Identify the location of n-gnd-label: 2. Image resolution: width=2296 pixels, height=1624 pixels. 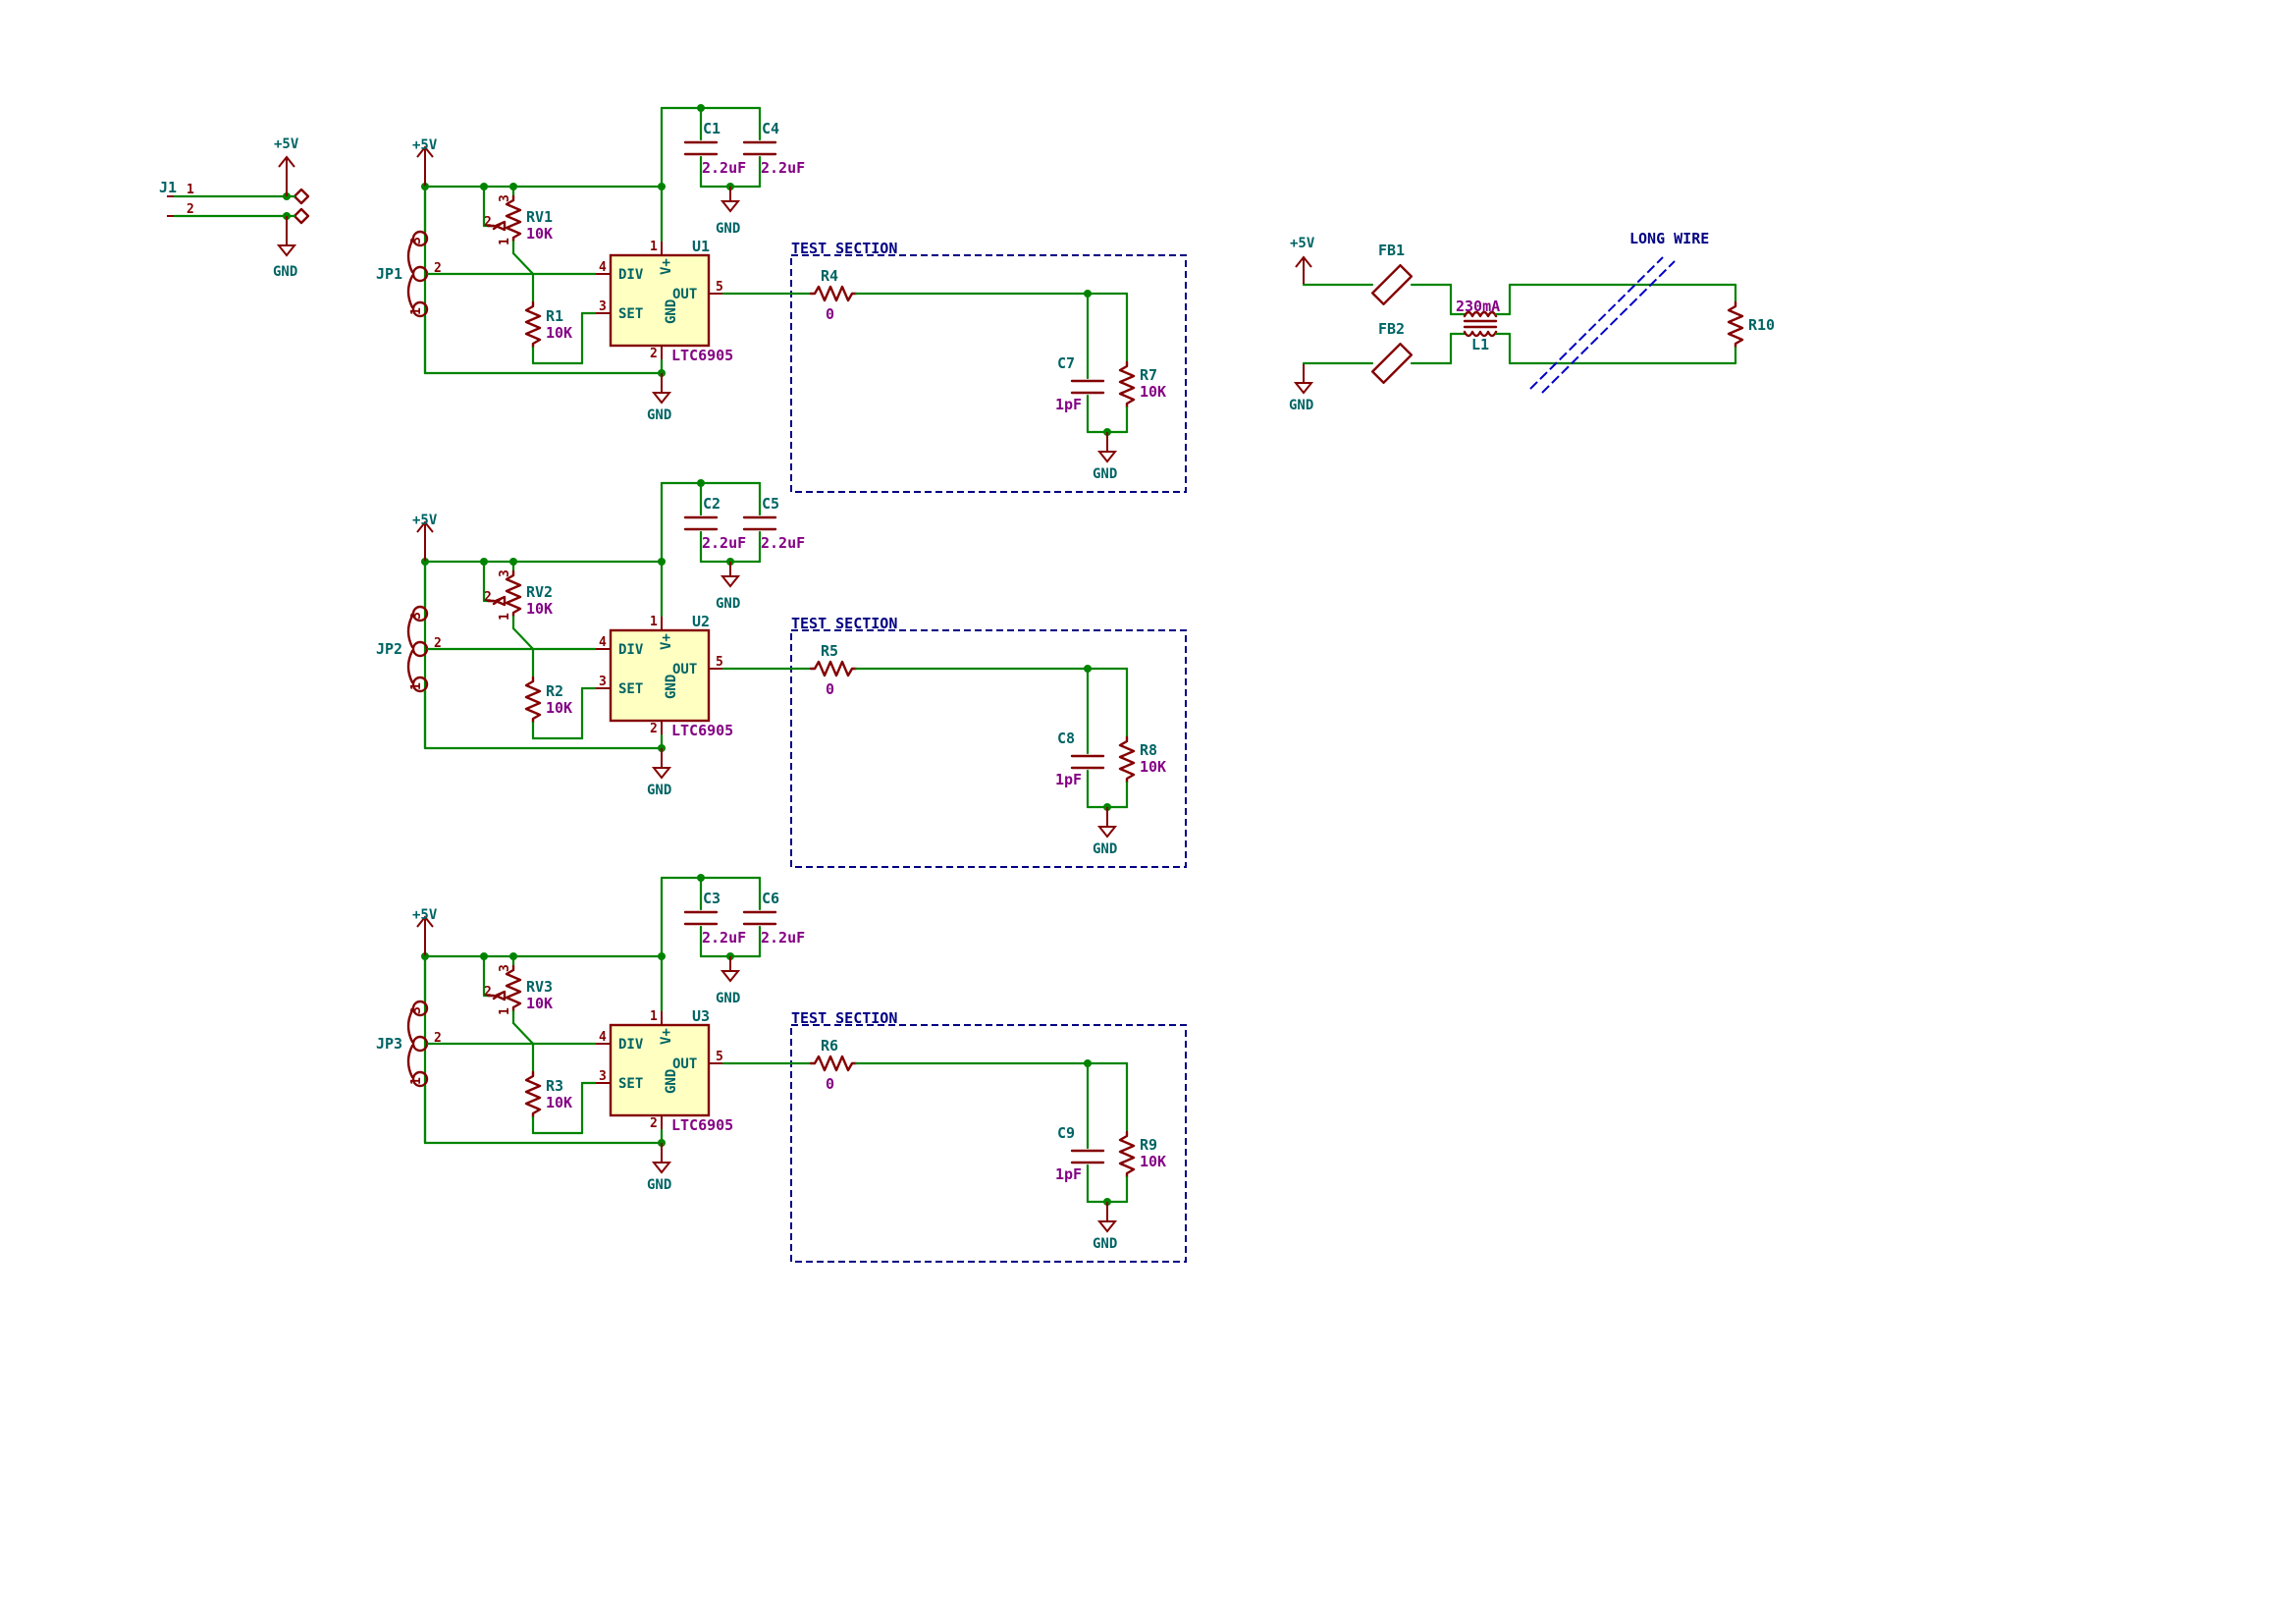
(654, 354).